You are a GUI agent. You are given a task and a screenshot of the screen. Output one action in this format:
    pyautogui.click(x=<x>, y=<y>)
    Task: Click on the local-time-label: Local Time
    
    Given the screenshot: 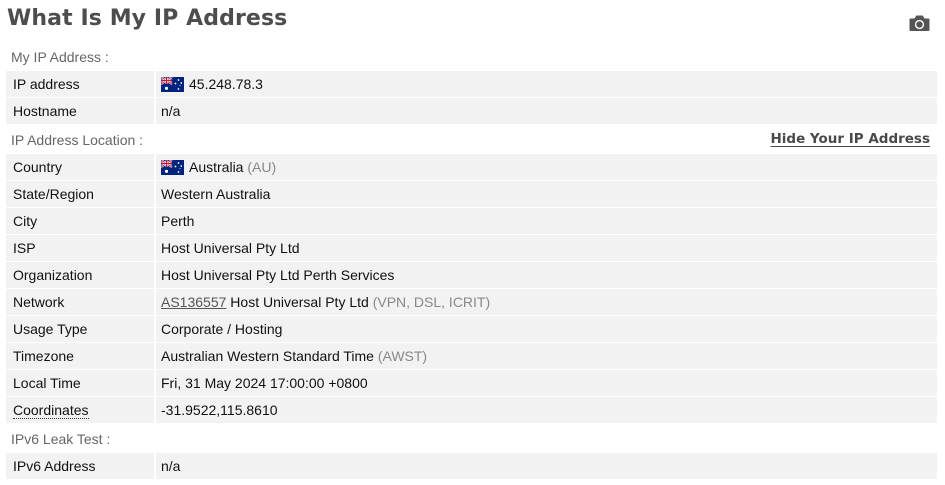 What is the action you would take?
    pyautogui.click(x=80, y=383)
    